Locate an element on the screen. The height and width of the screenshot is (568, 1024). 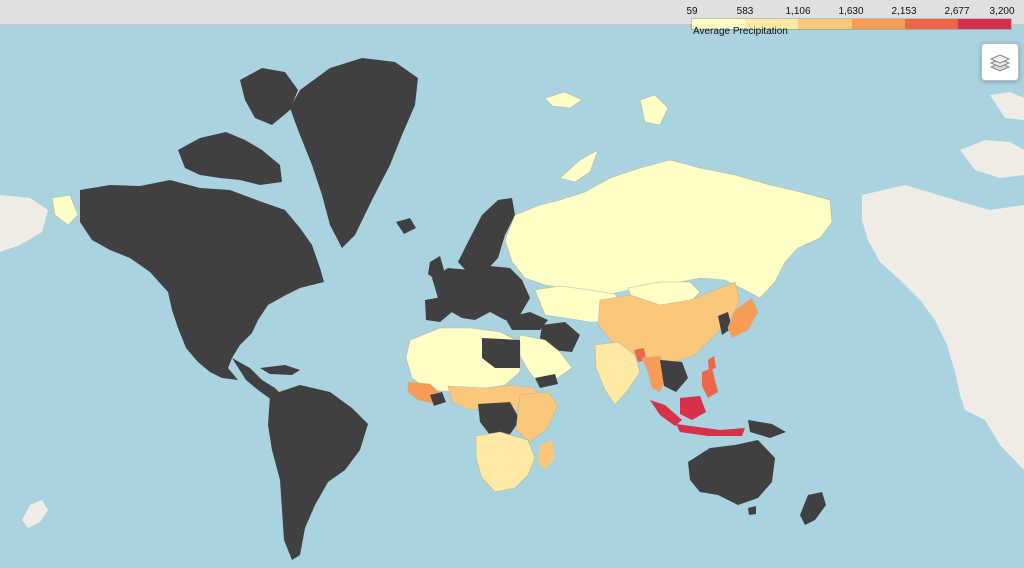
legend-tick-2: 1,106 is located at coordinates (798, 11).